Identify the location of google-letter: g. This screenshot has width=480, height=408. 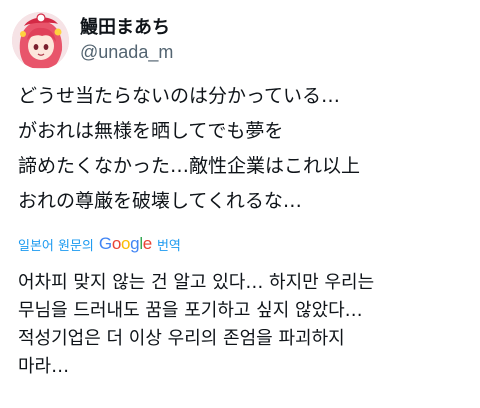
(135, 243).